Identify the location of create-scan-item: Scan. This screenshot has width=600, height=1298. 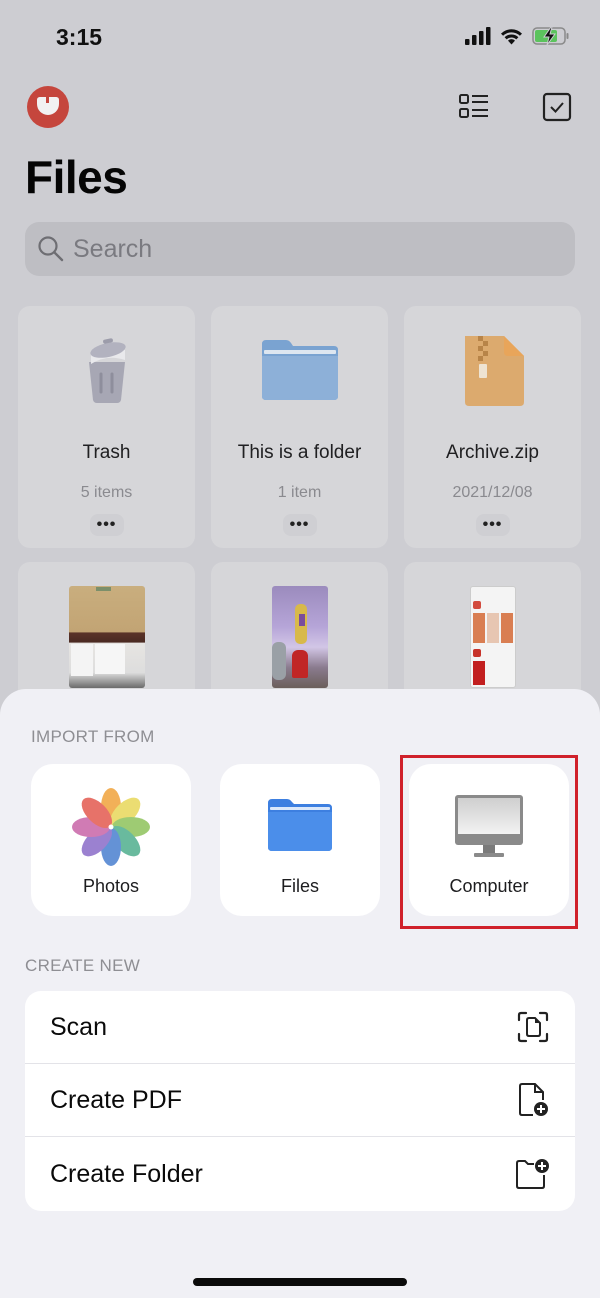
(300, 1027).